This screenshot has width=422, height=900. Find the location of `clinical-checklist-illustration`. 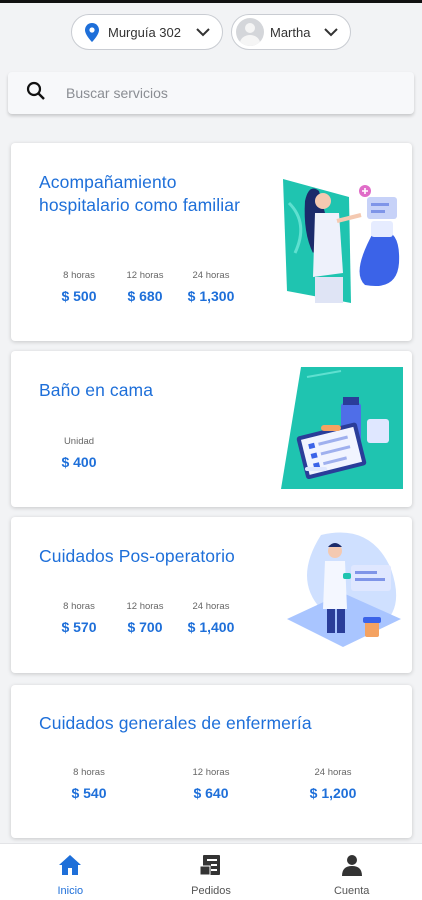

clinical-checklist-illustration is located at coordinates (342, 431).